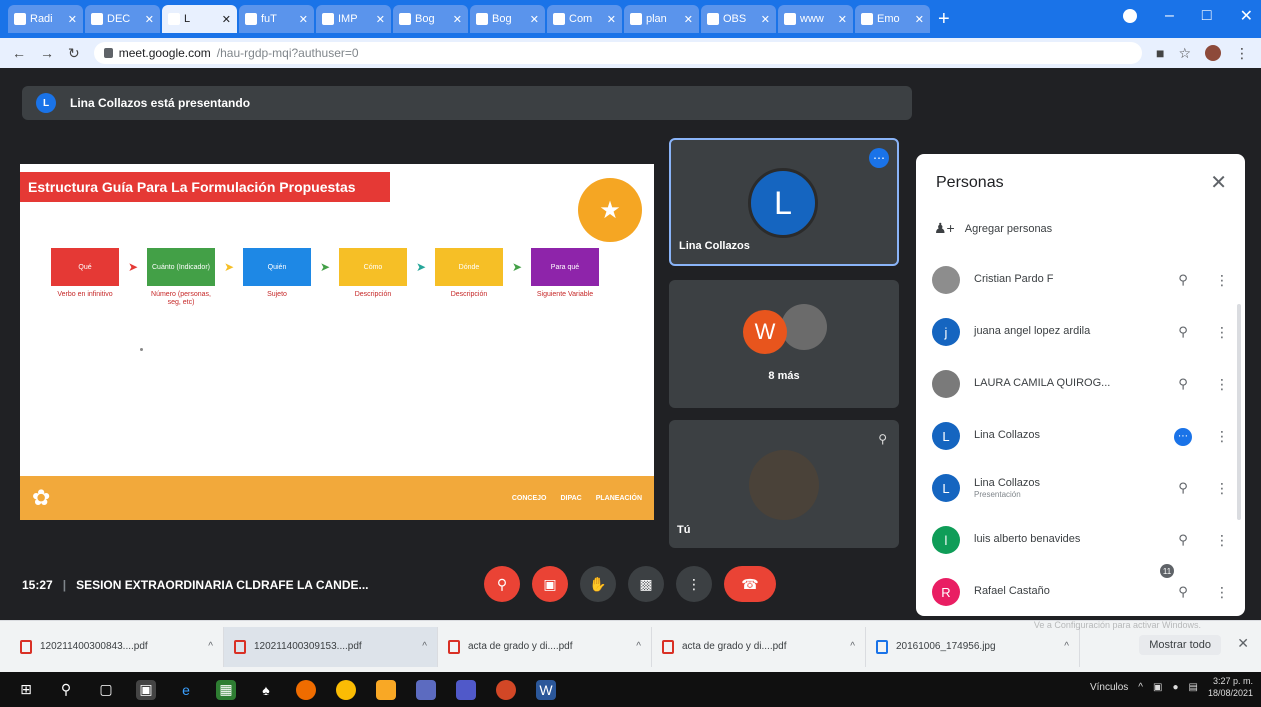  I want to click on maximize-button: □, so click(1207, 16).